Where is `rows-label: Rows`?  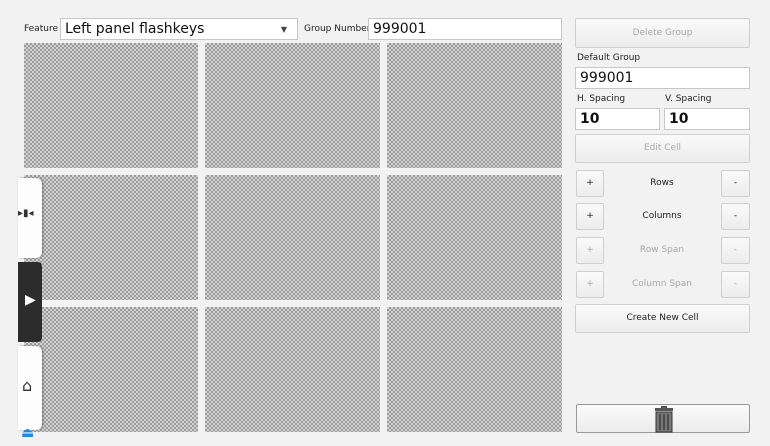 rows-label: Rows is located at coordinates (662, 183).